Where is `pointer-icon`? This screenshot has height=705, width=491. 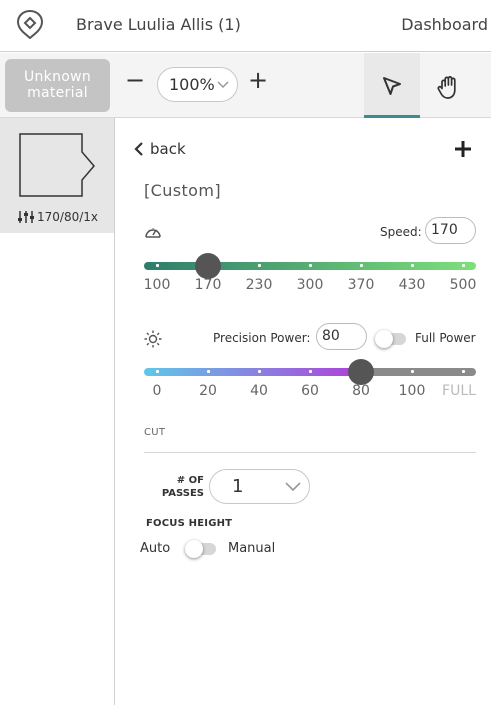 pointer-icon is located at coordinates (392, 86).